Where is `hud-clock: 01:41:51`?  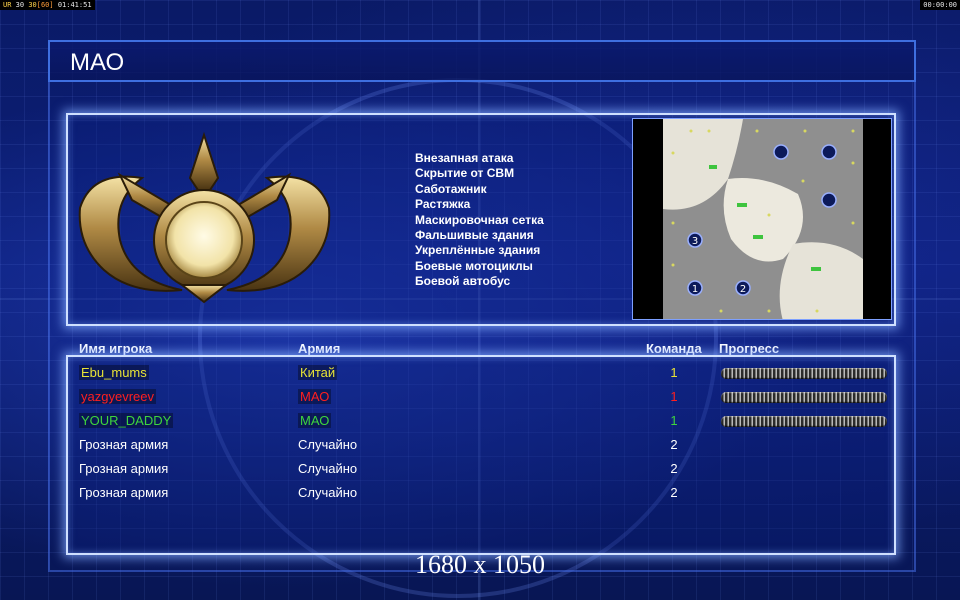 hud-clock: 01:41:51 is located at coordinates (74, 5).